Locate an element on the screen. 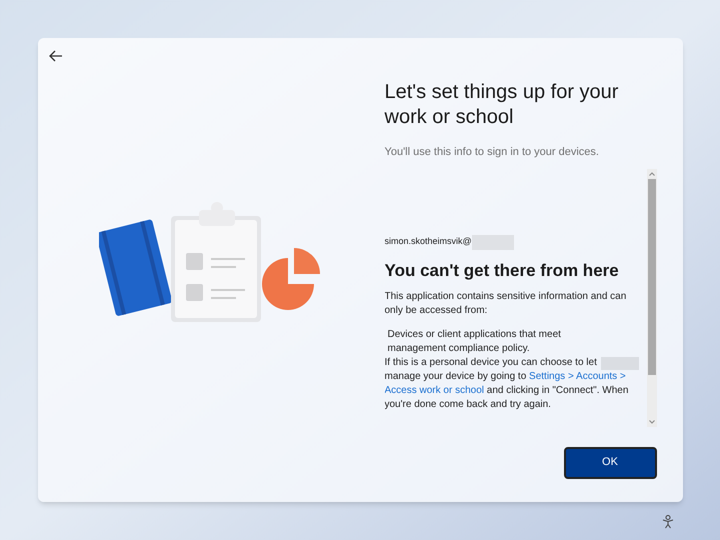  accessibility-icon is located at coordinates (668, 522).